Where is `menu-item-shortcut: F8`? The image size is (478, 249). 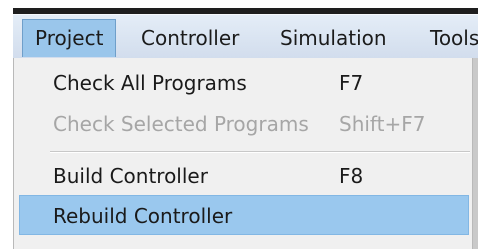 menu-item-shortcut: F8 is located at coordinates (351, 176).